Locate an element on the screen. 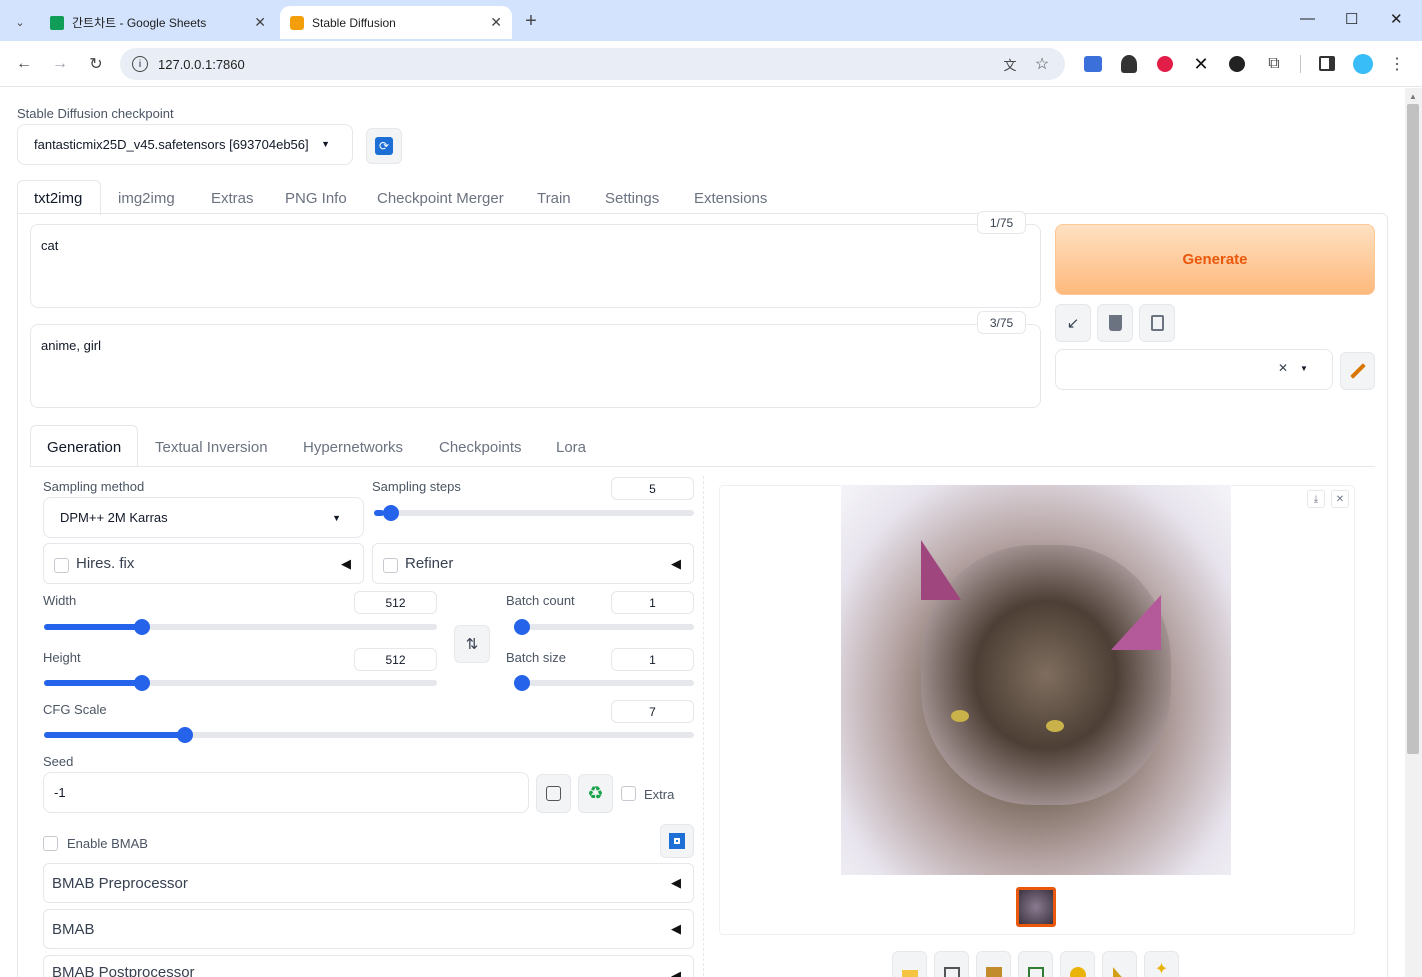 This screenshot has height=977, width=1422. tab-extras: Extras is located at coordinates (232, 198).